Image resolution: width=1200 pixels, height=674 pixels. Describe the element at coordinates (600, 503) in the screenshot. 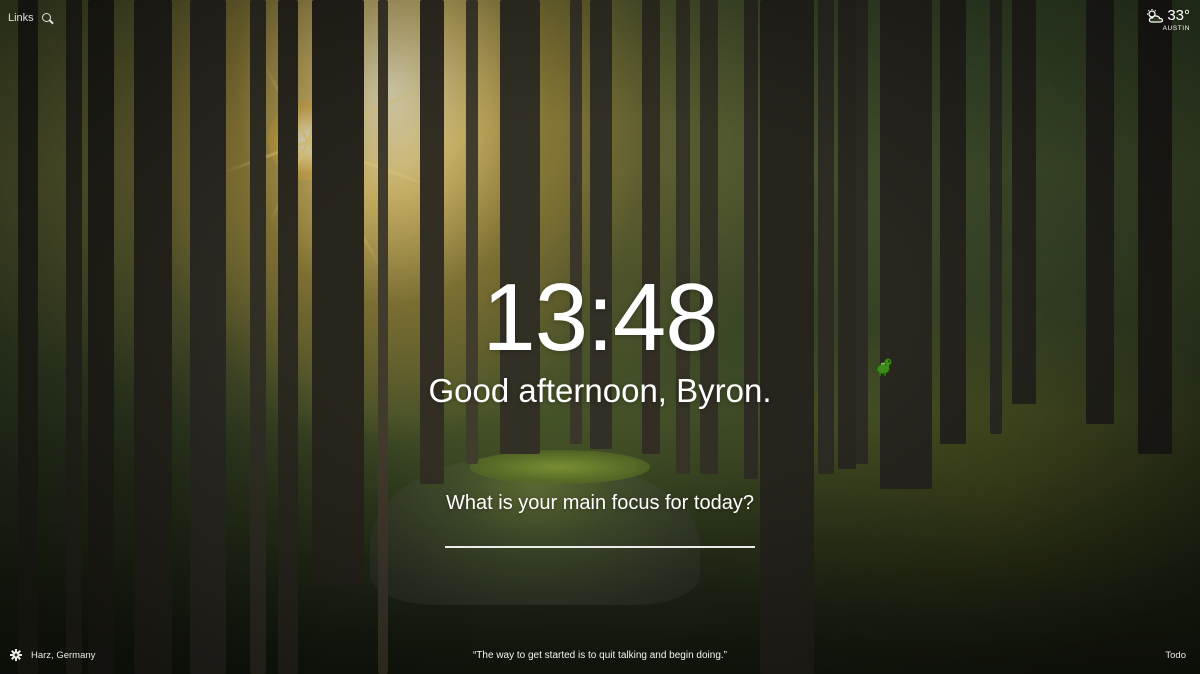

I see `focus-question: What is your main focus for today?` at that location.